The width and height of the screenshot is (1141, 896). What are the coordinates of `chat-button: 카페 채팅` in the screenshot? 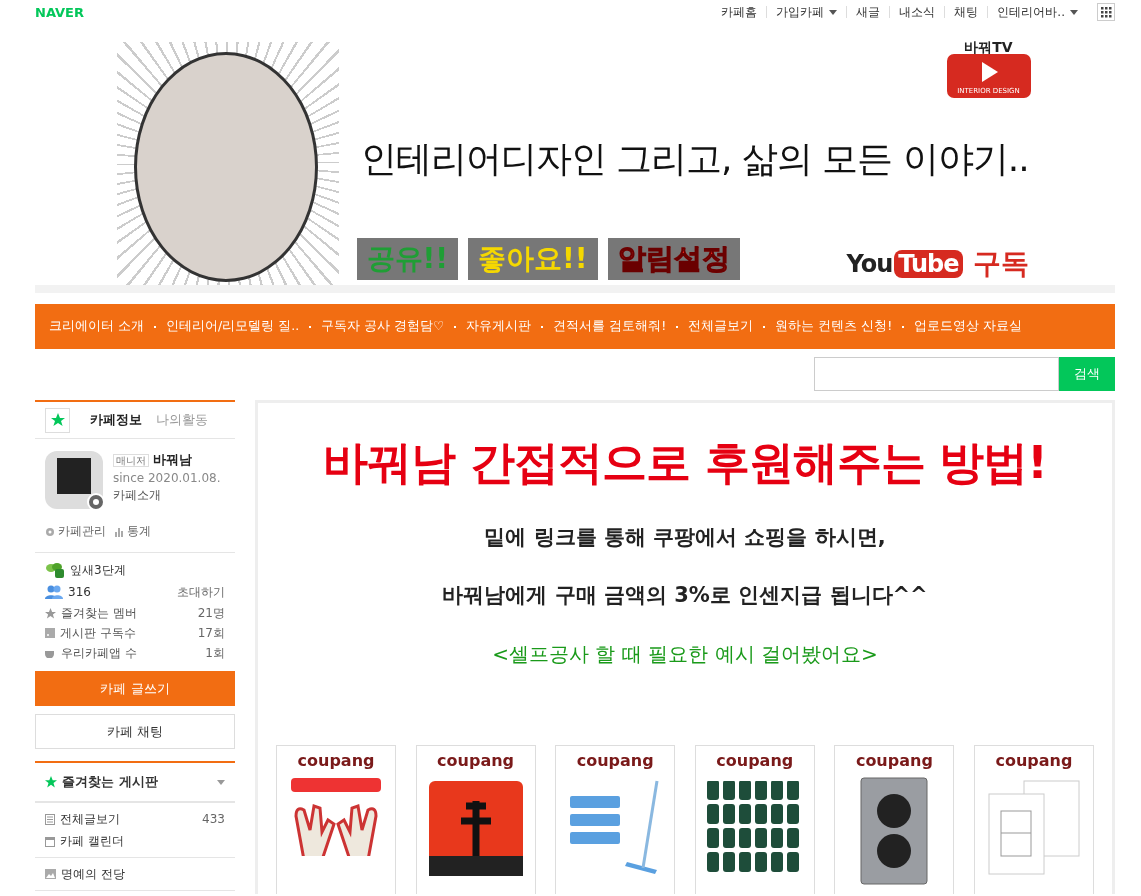 It's located at (135, 731).